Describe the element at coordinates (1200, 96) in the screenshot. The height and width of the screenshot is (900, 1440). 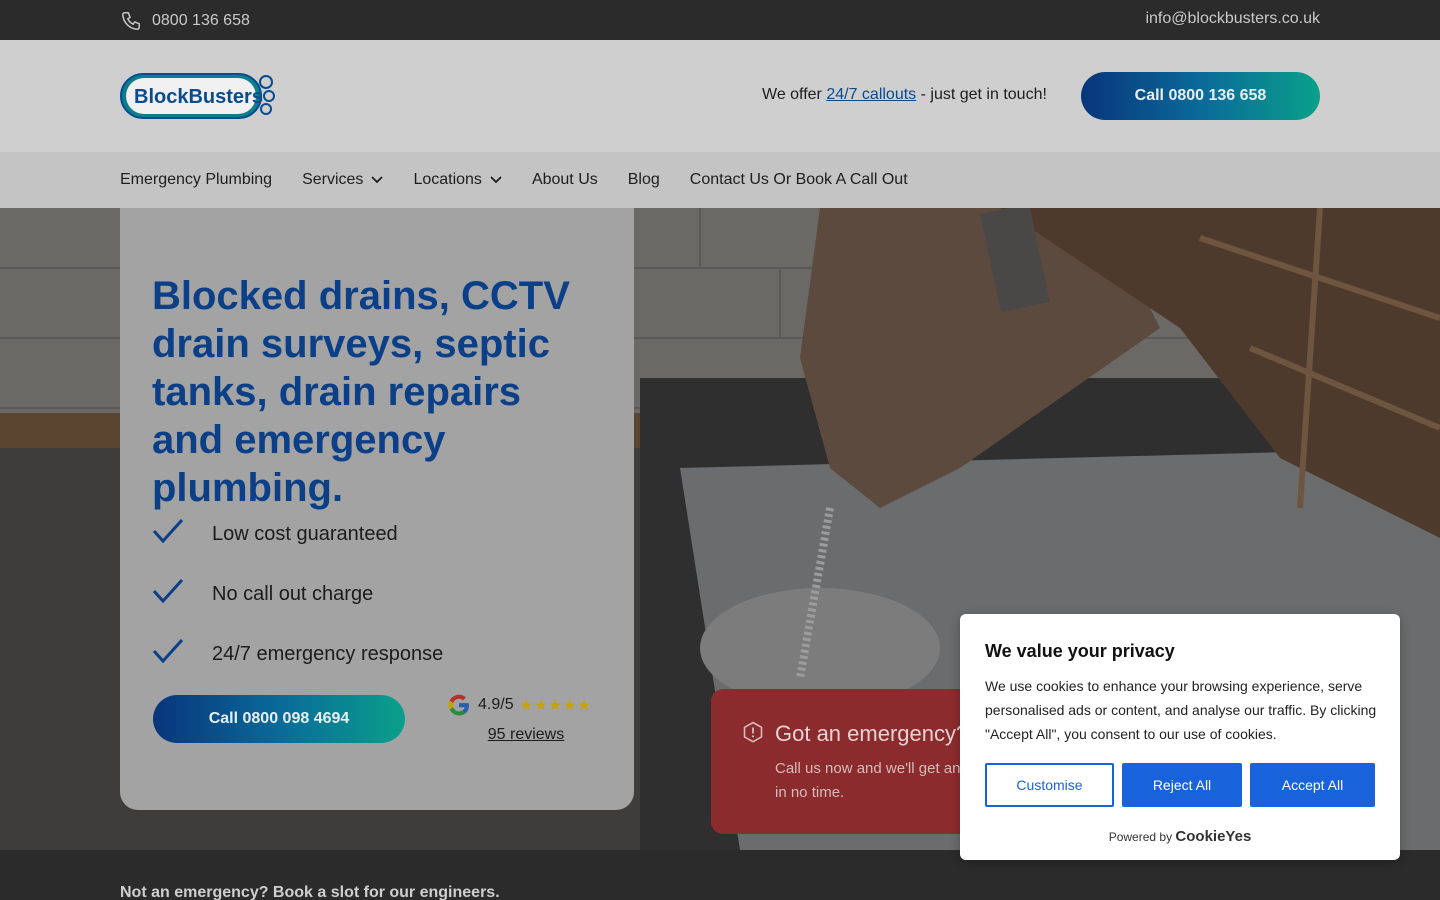
I see `header-call-button: Call 0800 136 658` at that location.